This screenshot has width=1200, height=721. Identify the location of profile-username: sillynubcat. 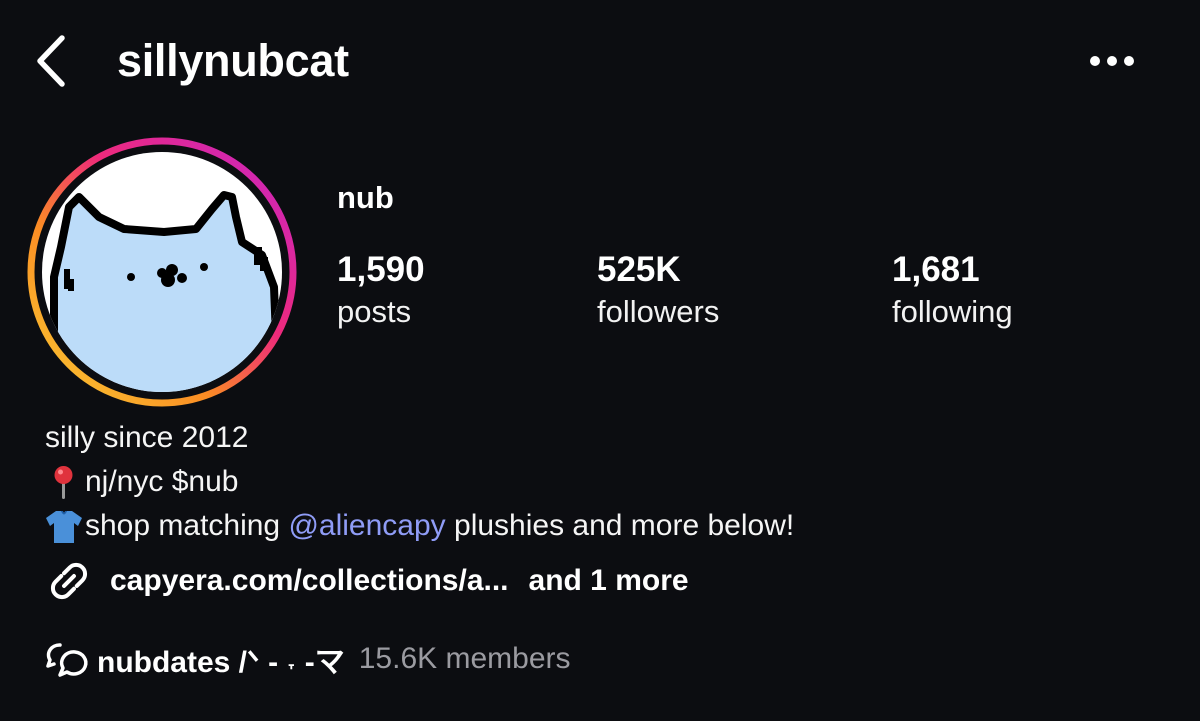
(233, 60).